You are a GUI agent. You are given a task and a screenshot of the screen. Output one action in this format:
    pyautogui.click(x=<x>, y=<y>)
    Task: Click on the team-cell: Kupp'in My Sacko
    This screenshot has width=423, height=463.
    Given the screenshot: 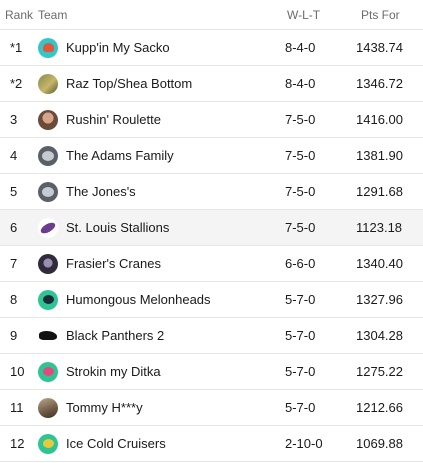 What is the action you would take?
    pyautogui.click(x=156, y=47)
    